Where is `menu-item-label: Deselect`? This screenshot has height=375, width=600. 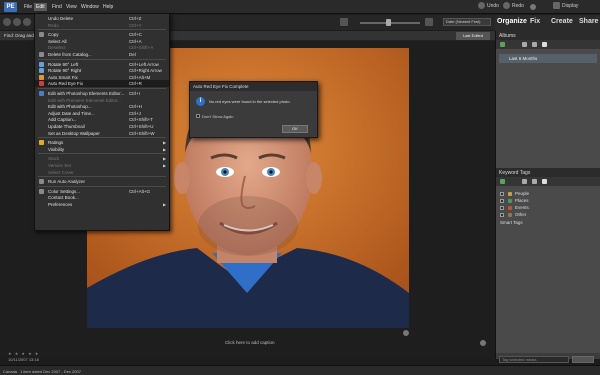
menu-item-label: Deselect is located at coordinates (57, 48).